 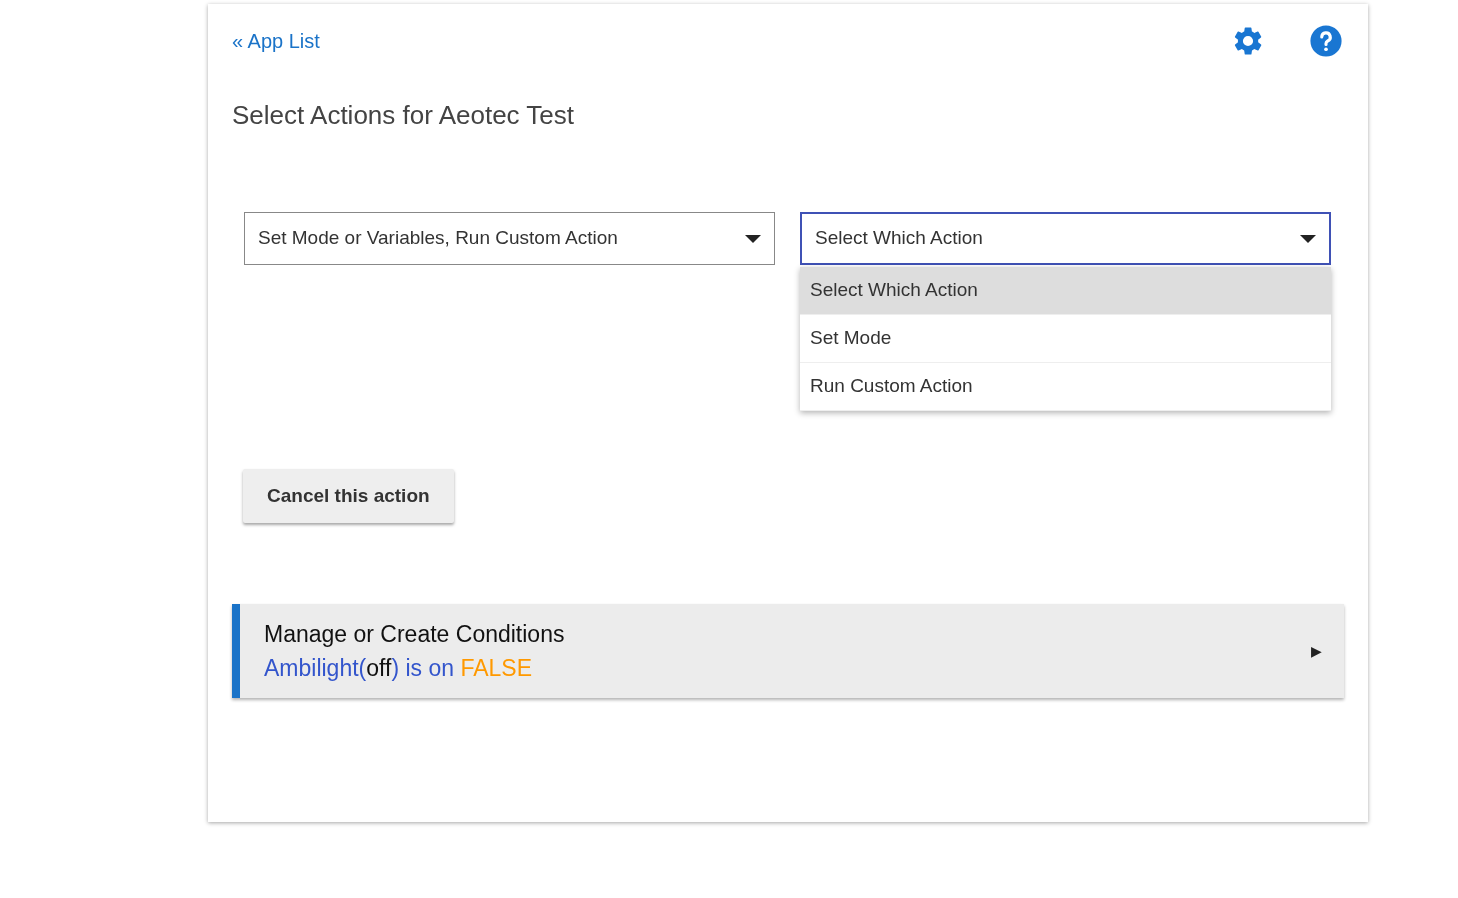 I want to click on back-link: « App List, so click(x=276, y=41).